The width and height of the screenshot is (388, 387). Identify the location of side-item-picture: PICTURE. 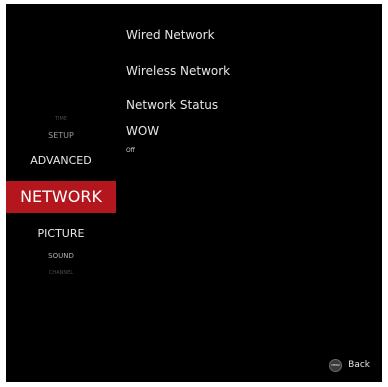
(61, 233).